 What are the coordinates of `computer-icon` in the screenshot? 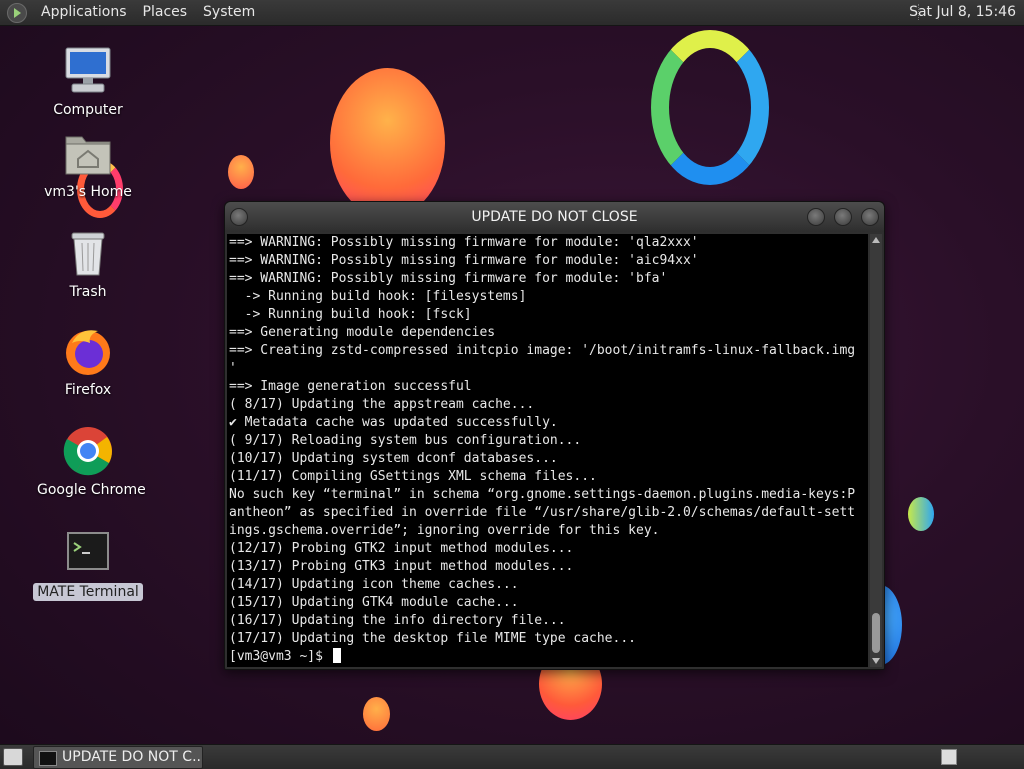 It's located at (88, 71).